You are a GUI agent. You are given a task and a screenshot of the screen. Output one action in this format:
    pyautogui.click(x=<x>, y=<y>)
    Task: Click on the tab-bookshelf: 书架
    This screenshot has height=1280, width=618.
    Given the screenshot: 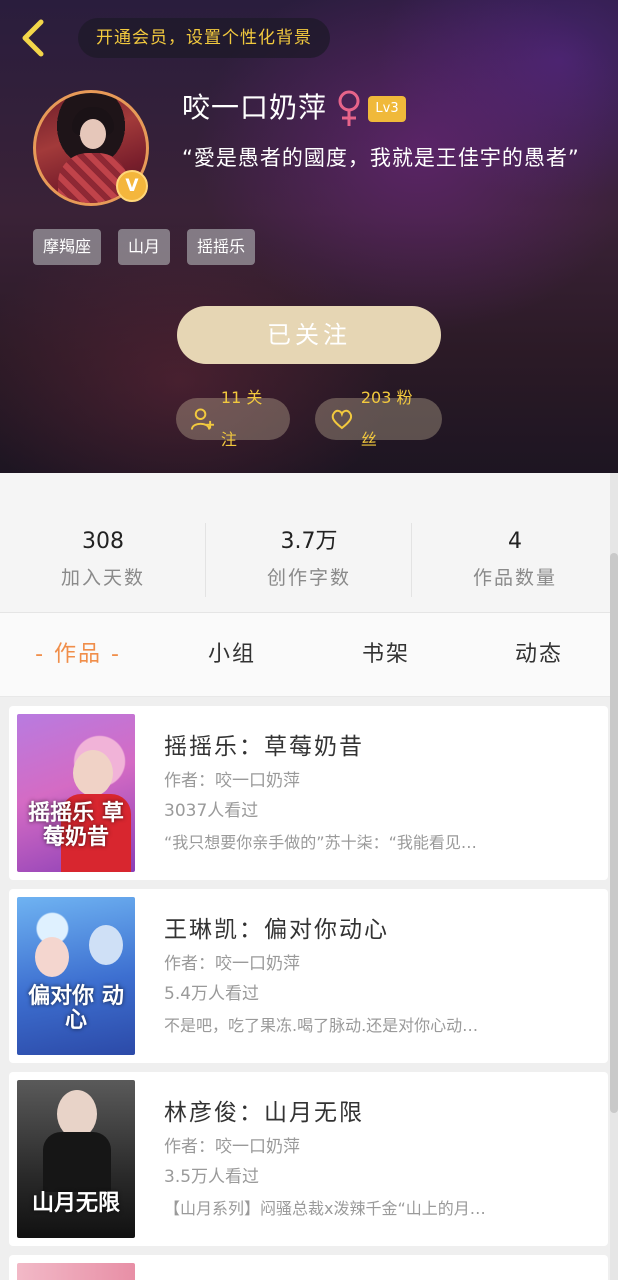 What is the action you would take?
    pyautogui.click(x=386, y=655)
    